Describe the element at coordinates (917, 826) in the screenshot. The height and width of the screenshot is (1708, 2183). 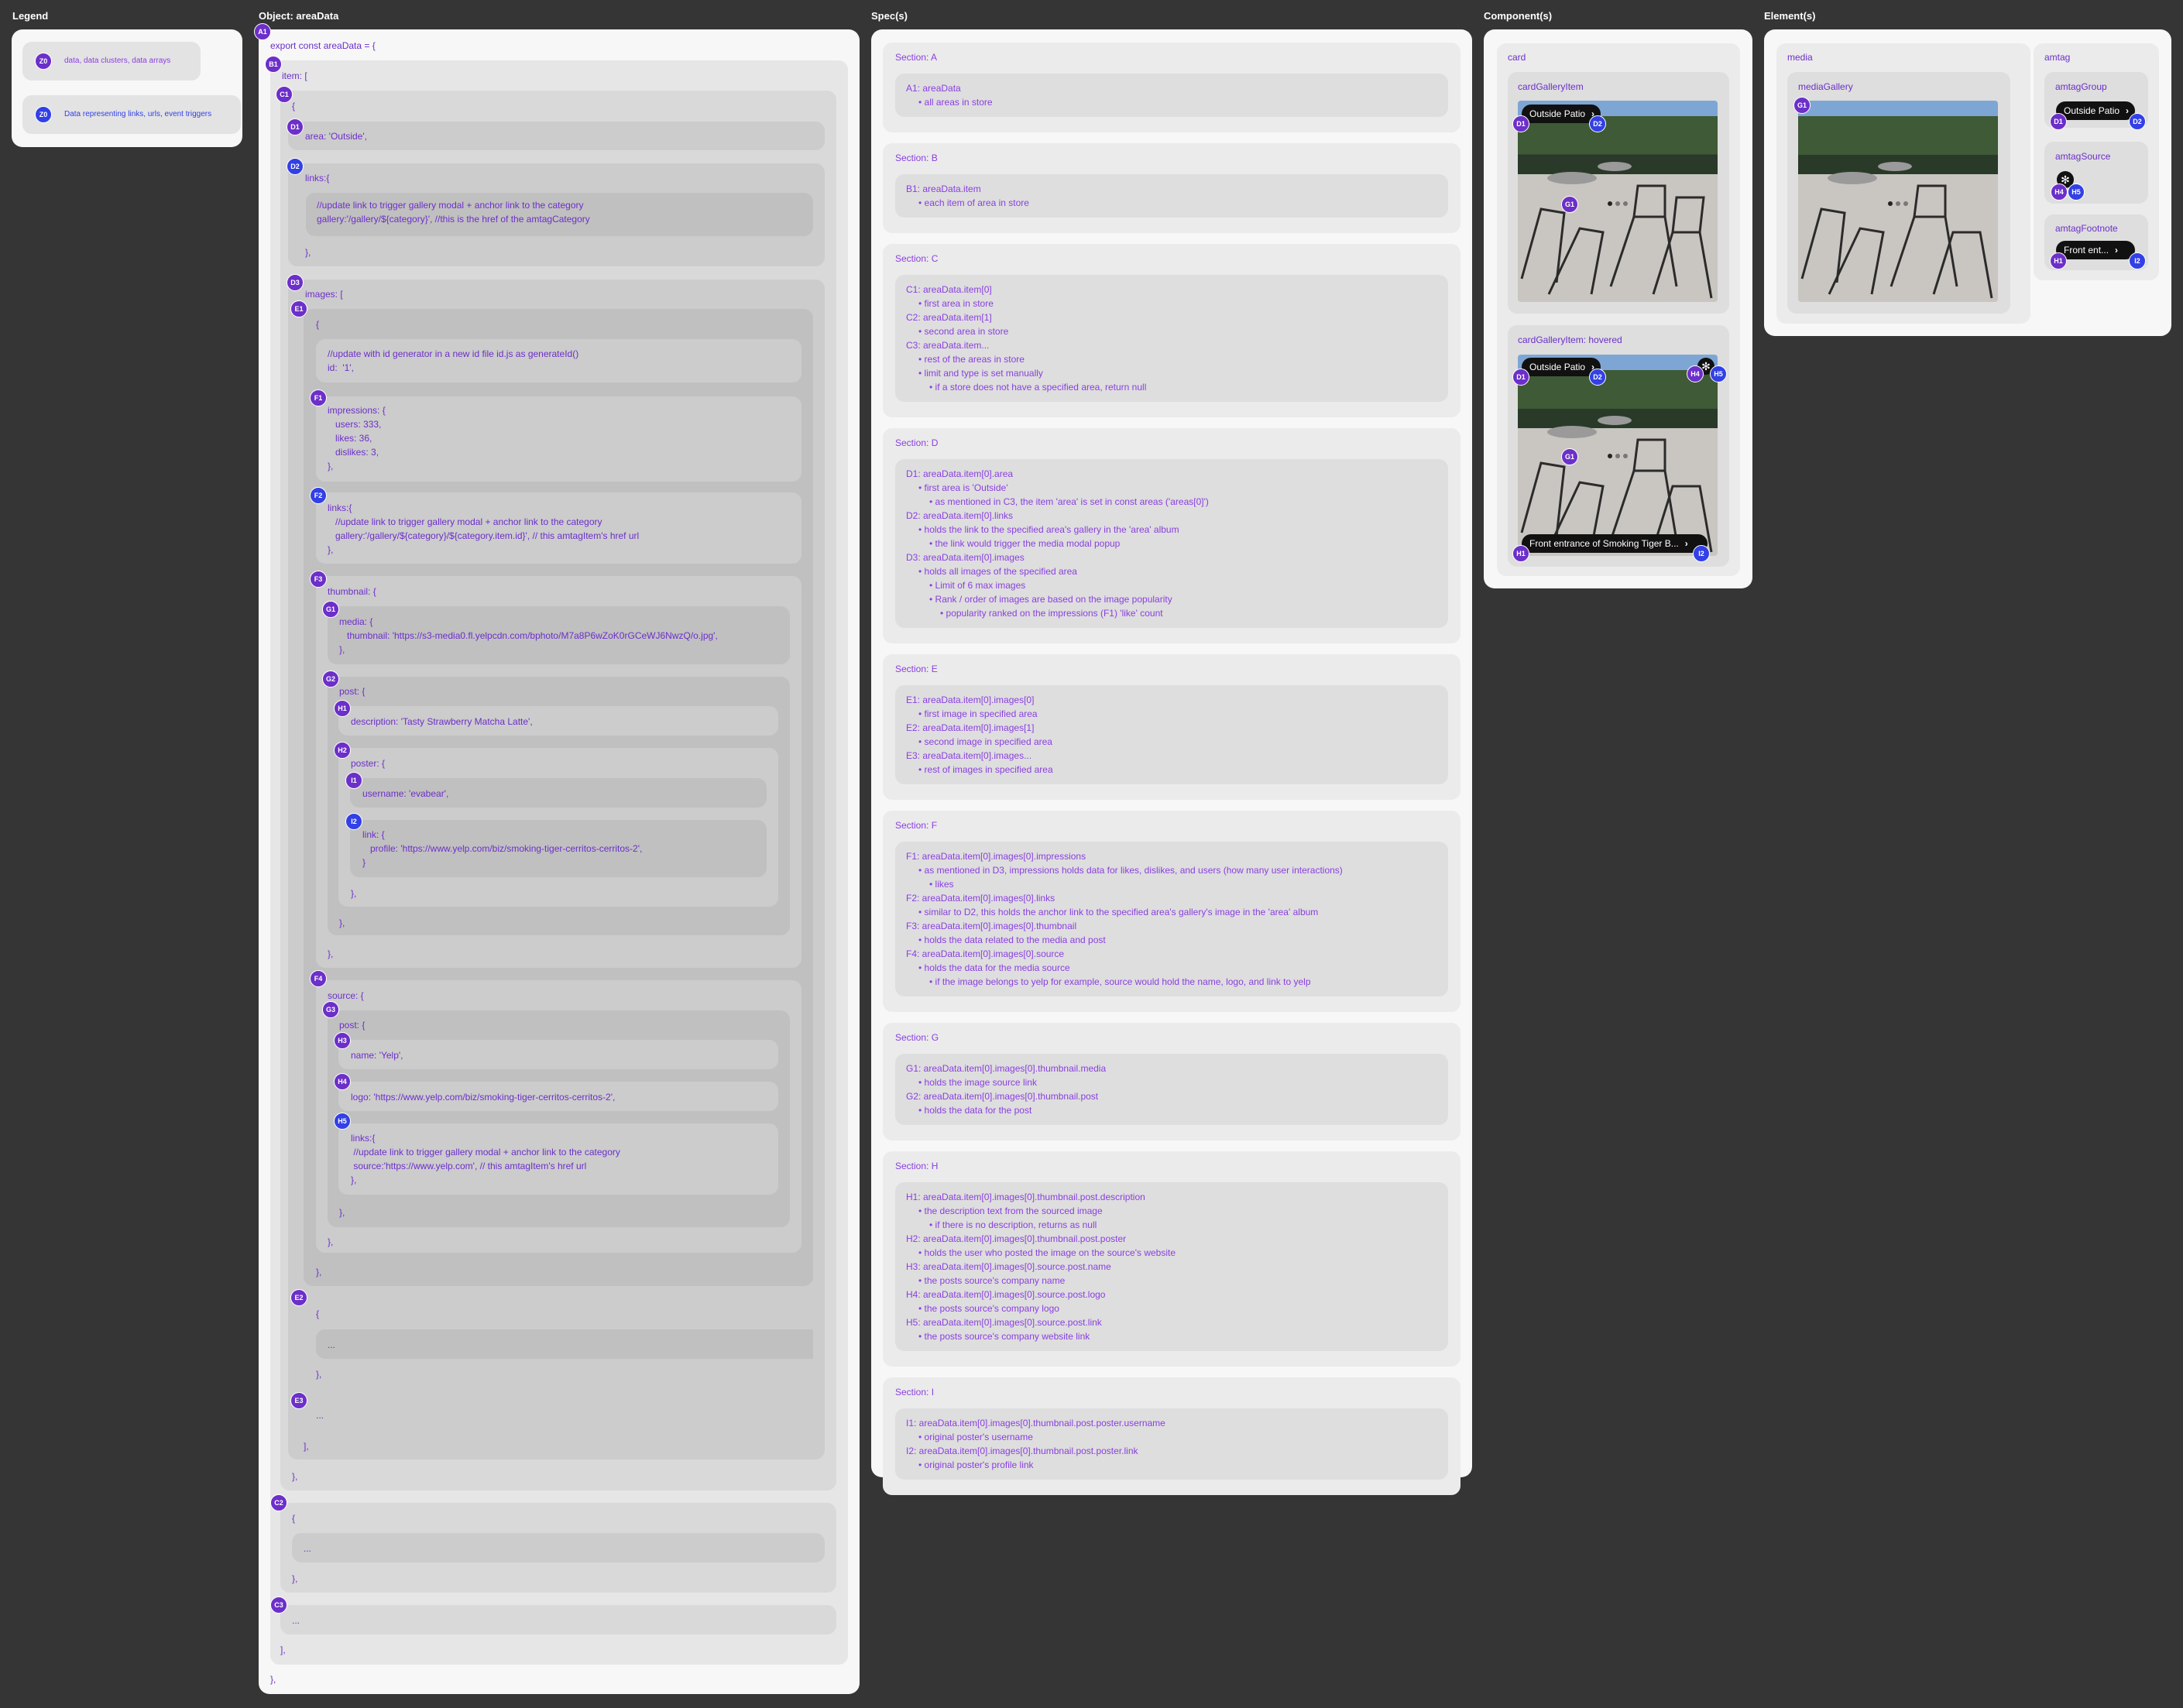
I see `spec-section-title: Section: F` at that location.